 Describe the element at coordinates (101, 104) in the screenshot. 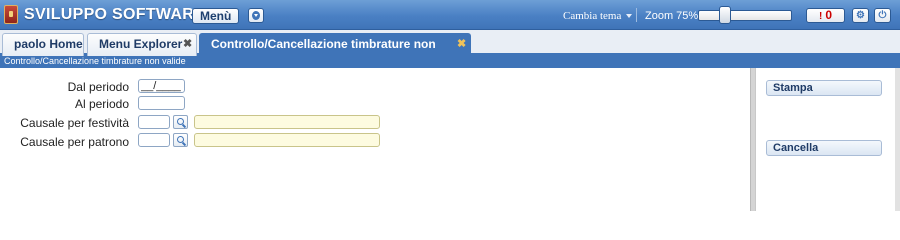

I see `label-al-periodo: Al periodo` at that location.